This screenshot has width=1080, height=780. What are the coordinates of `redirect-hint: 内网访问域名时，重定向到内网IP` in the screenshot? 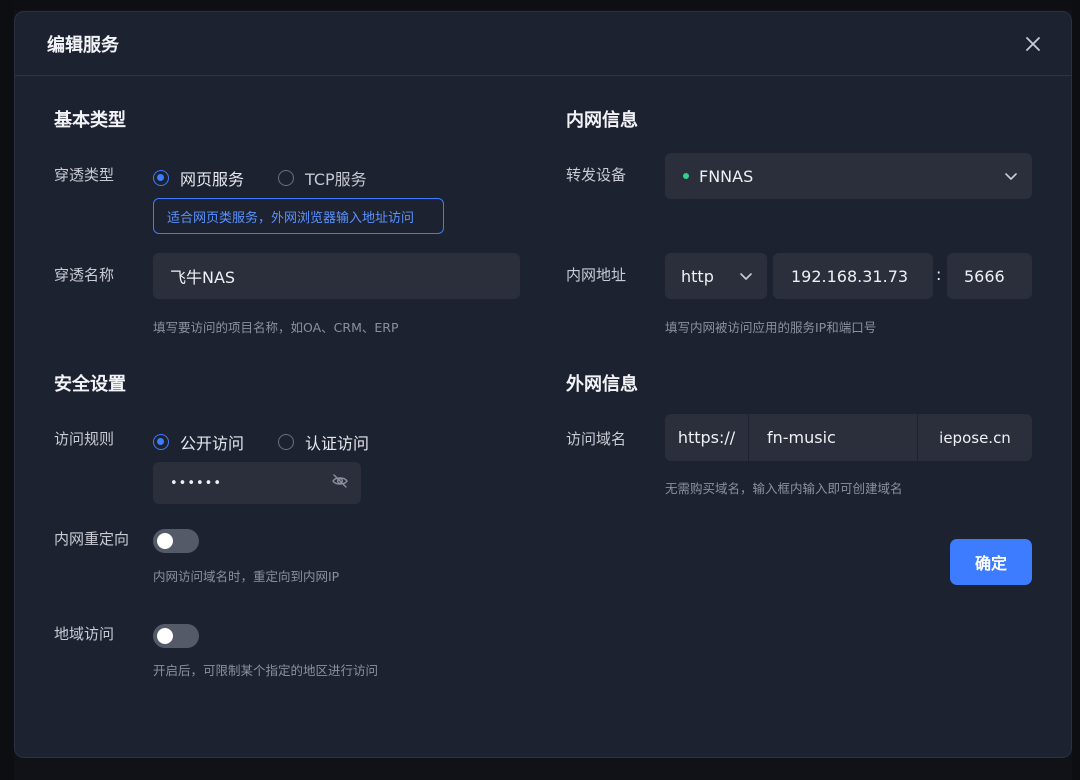 It's located at (246, 576).